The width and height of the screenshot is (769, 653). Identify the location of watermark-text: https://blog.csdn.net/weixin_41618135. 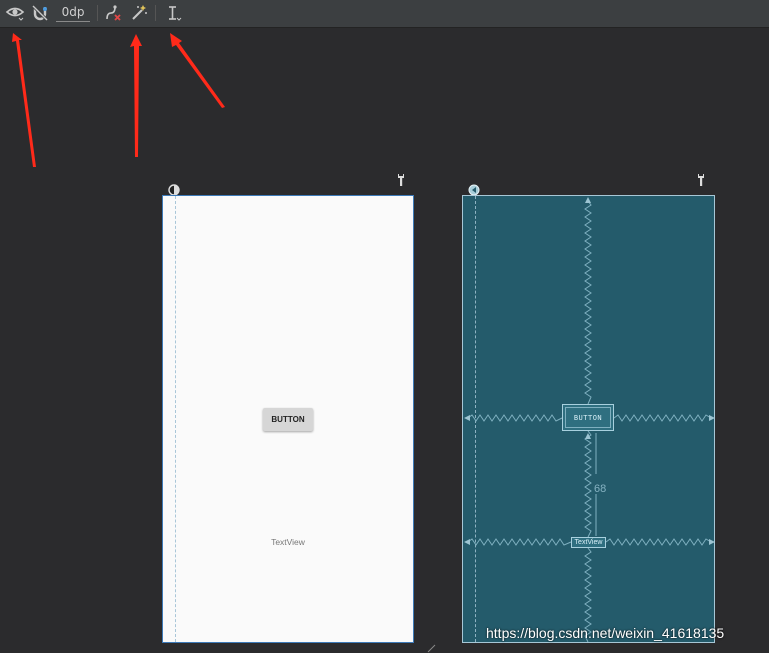
(605, 633).